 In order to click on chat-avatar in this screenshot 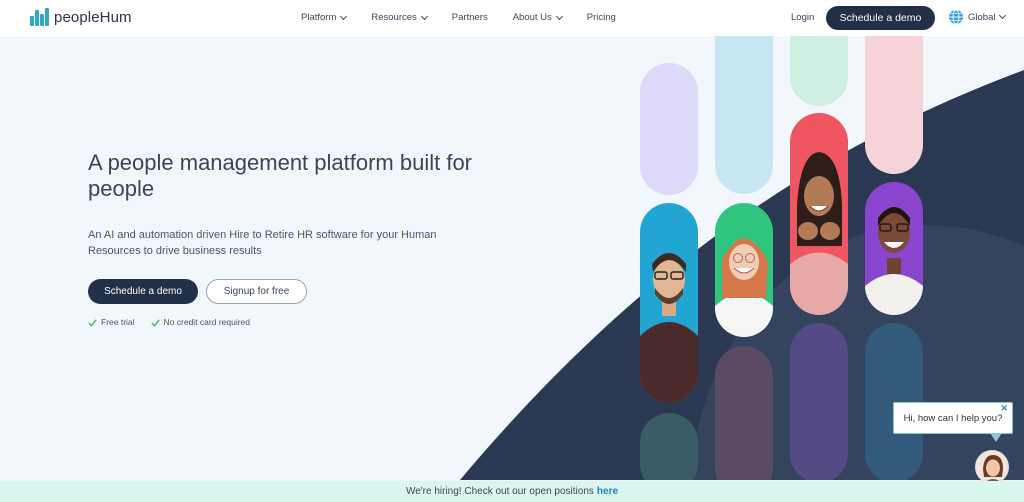, I will do `click(992, 467)`.